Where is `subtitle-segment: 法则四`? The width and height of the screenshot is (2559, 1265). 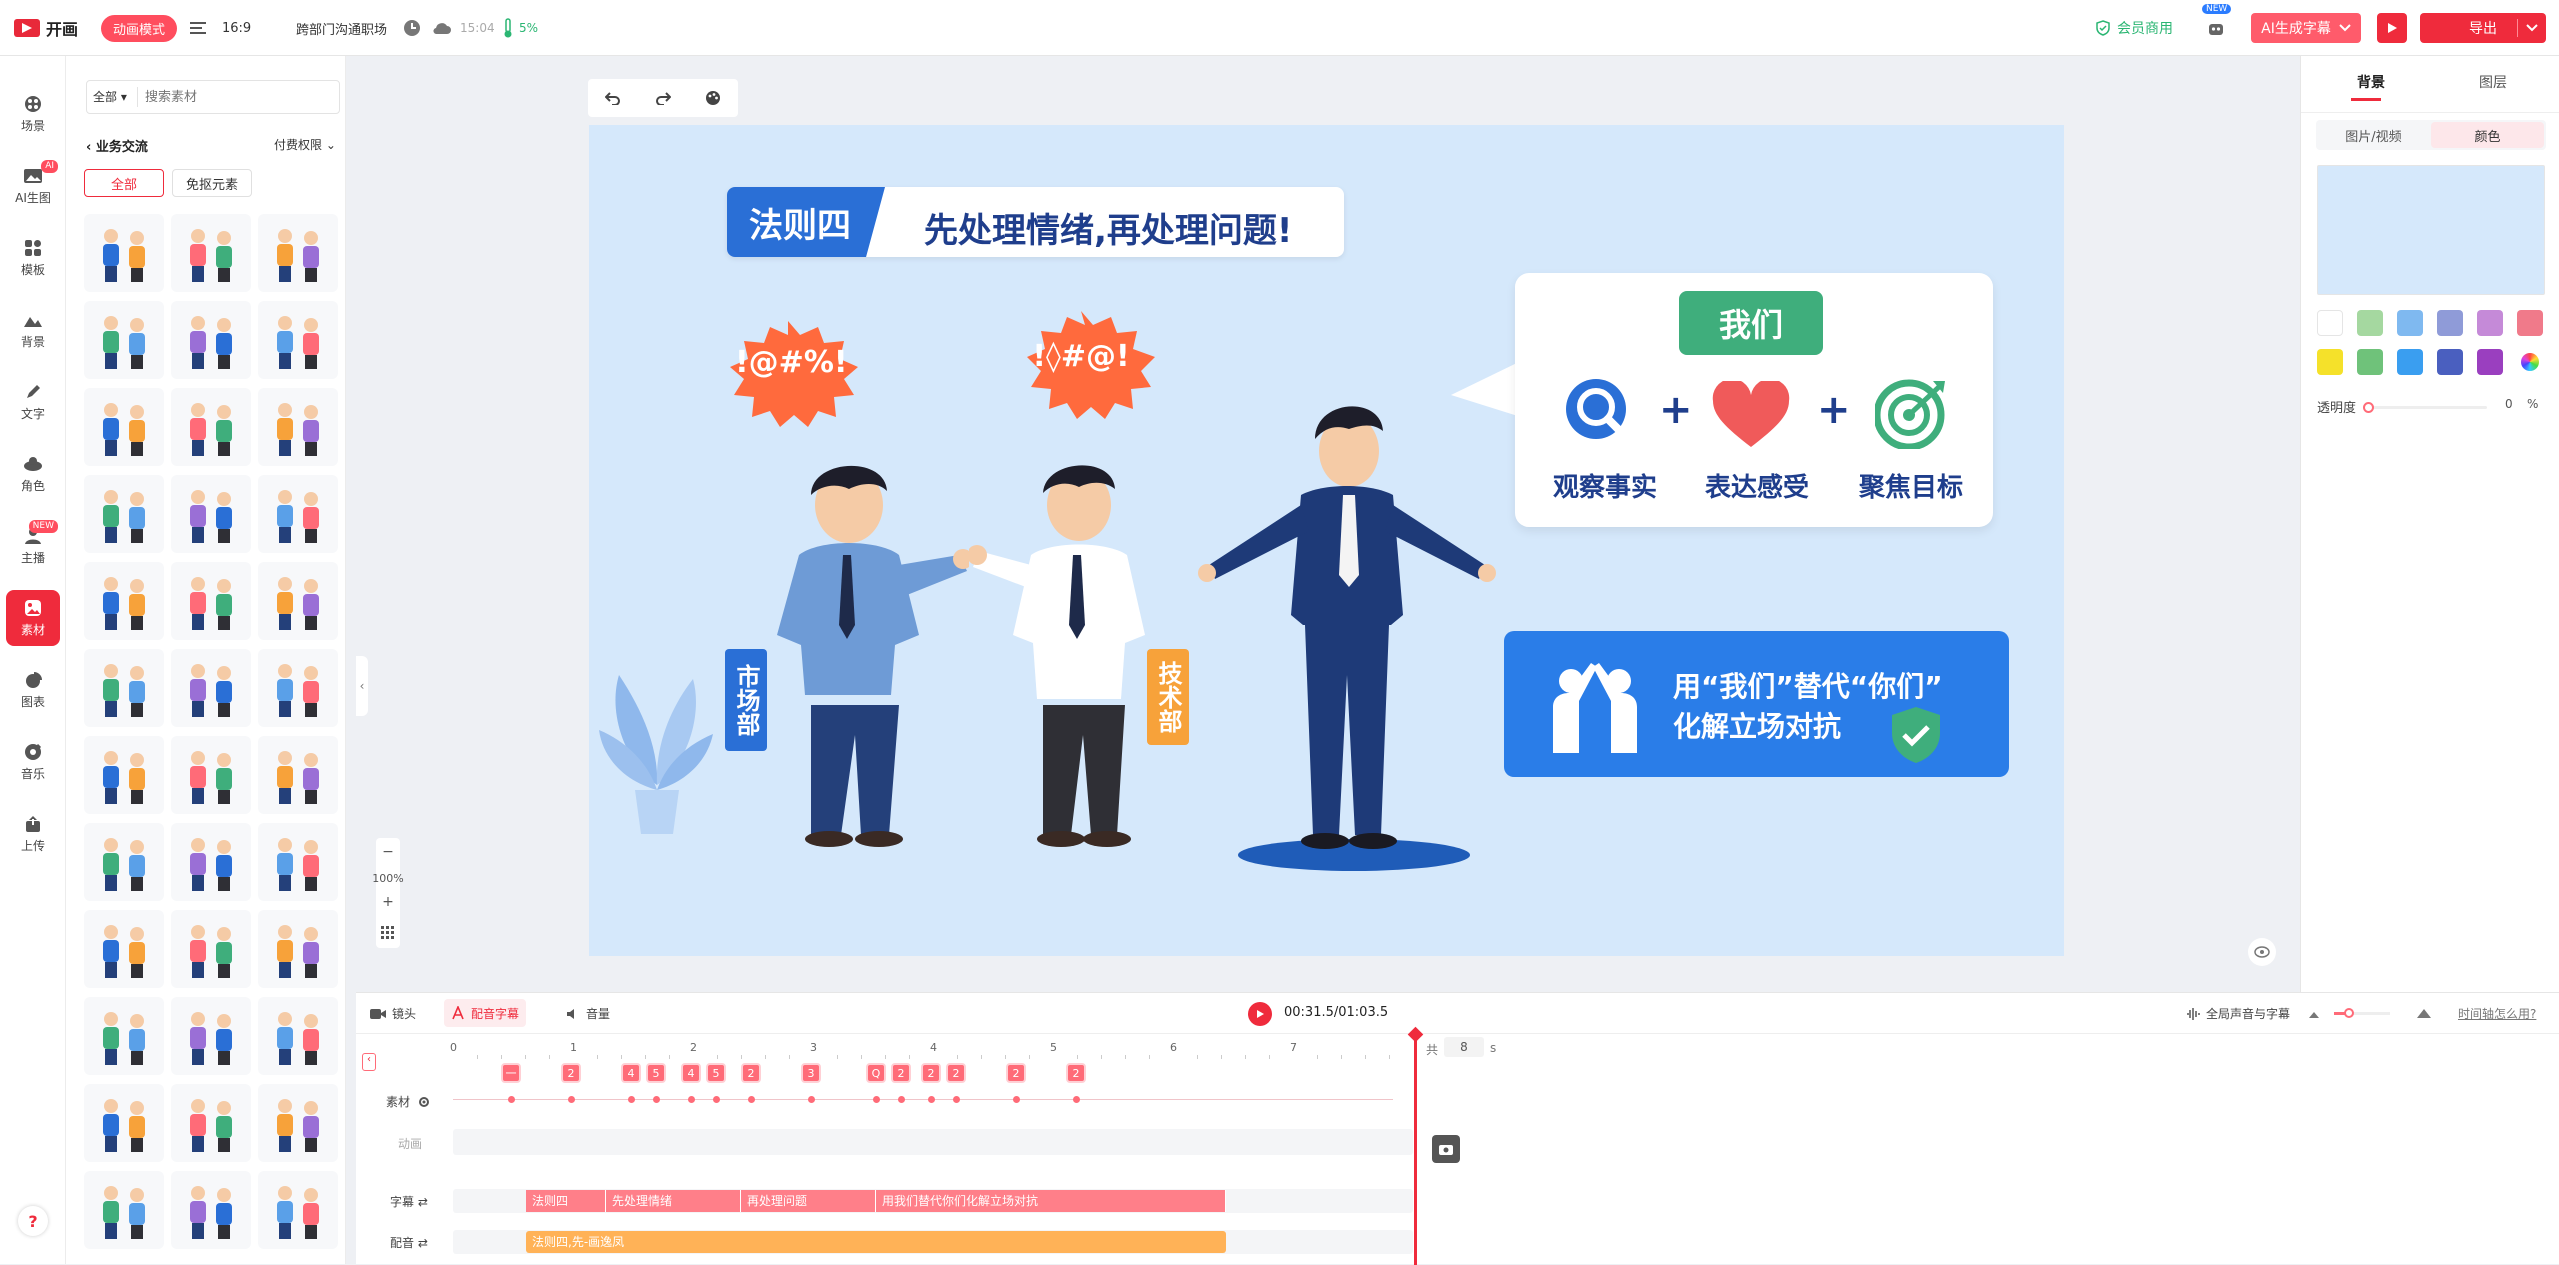 subtitle-segment: 法则四 is located at coordinates (566, 1201).